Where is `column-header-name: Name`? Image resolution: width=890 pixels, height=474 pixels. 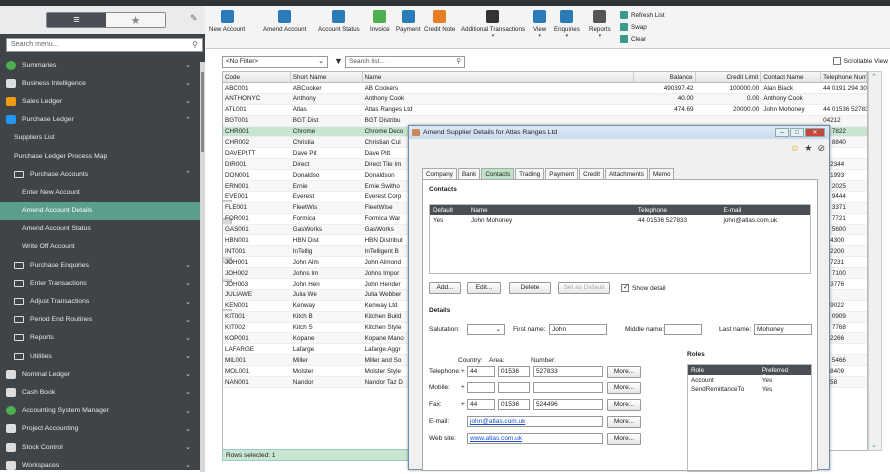 column-header-name: Name is located at coordinates (498, 77).